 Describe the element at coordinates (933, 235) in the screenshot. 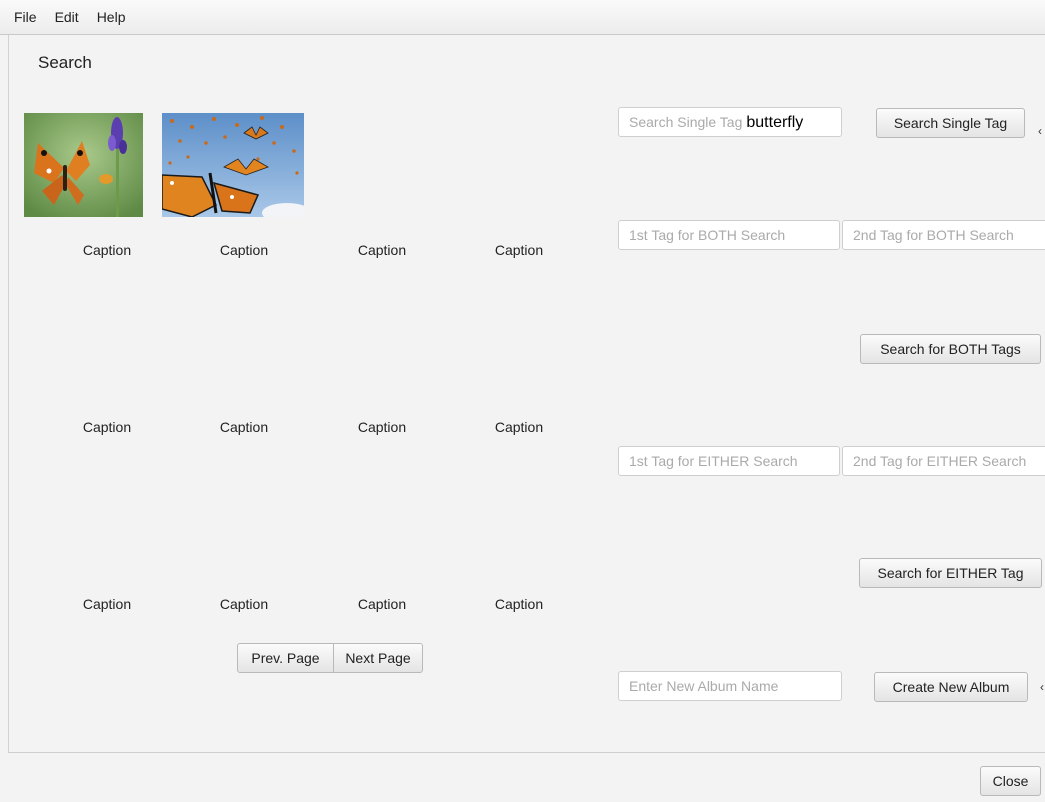

I see `both-tag2-placeholder: 2nd Tag for BOTH Search` at that location.